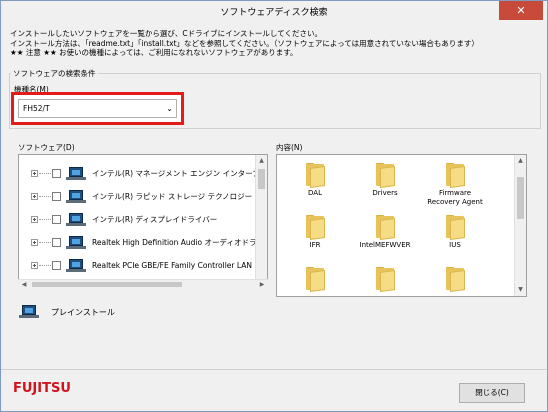 This screenshot has width=548, height=412. Describe the element at coordinates (385, 193) in the screenshot. I see `folder-name: Drivers` at that location.